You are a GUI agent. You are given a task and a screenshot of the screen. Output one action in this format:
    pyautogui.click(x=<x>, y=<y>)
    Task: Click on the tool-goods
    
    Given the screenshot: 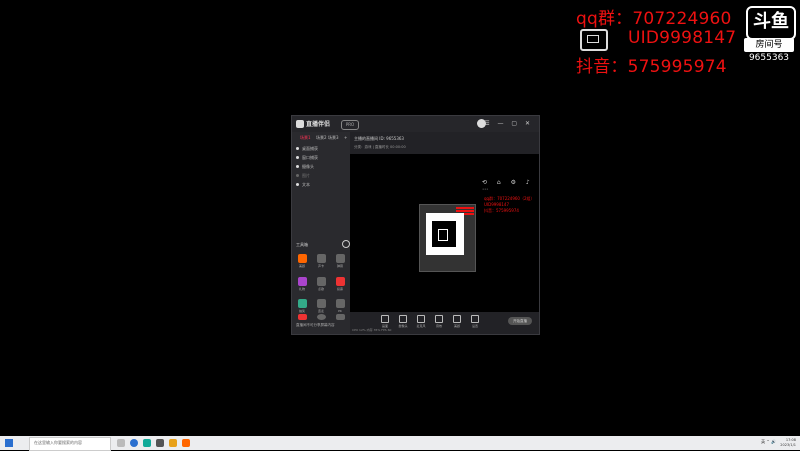 What is the action you would take?
    pyautogui.click(x=302, y=317)
    